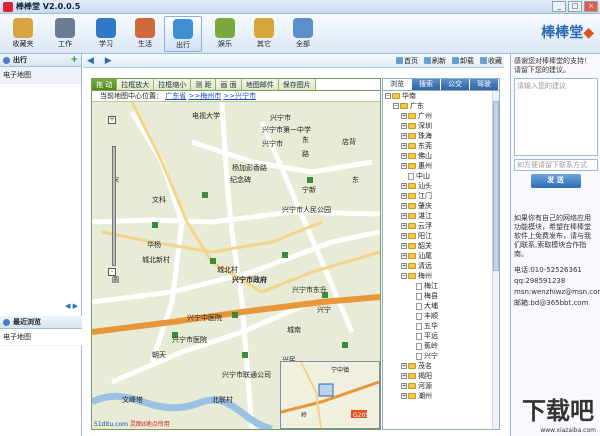  What do you see at coordinates (407, 61) in the screenshot?
I see `home-link: 首页` at bounding box center [407, 61].